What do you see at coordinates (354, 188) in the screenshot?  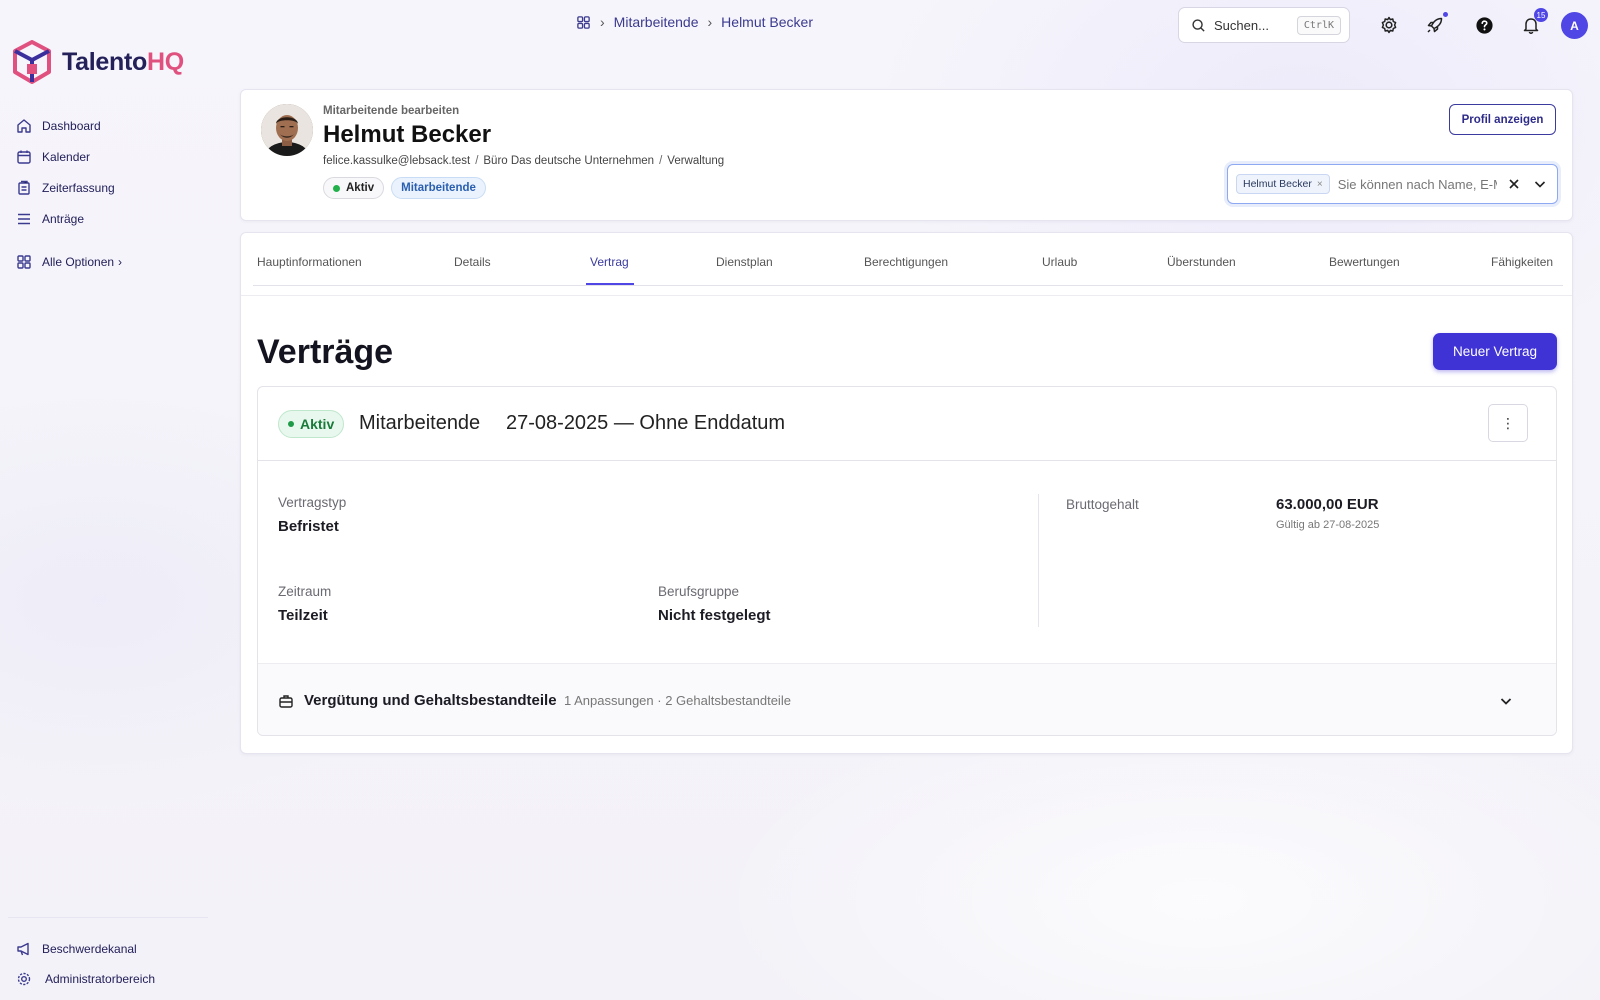 I see `status-badge: Aktiv` at bounding box center [354, 188].